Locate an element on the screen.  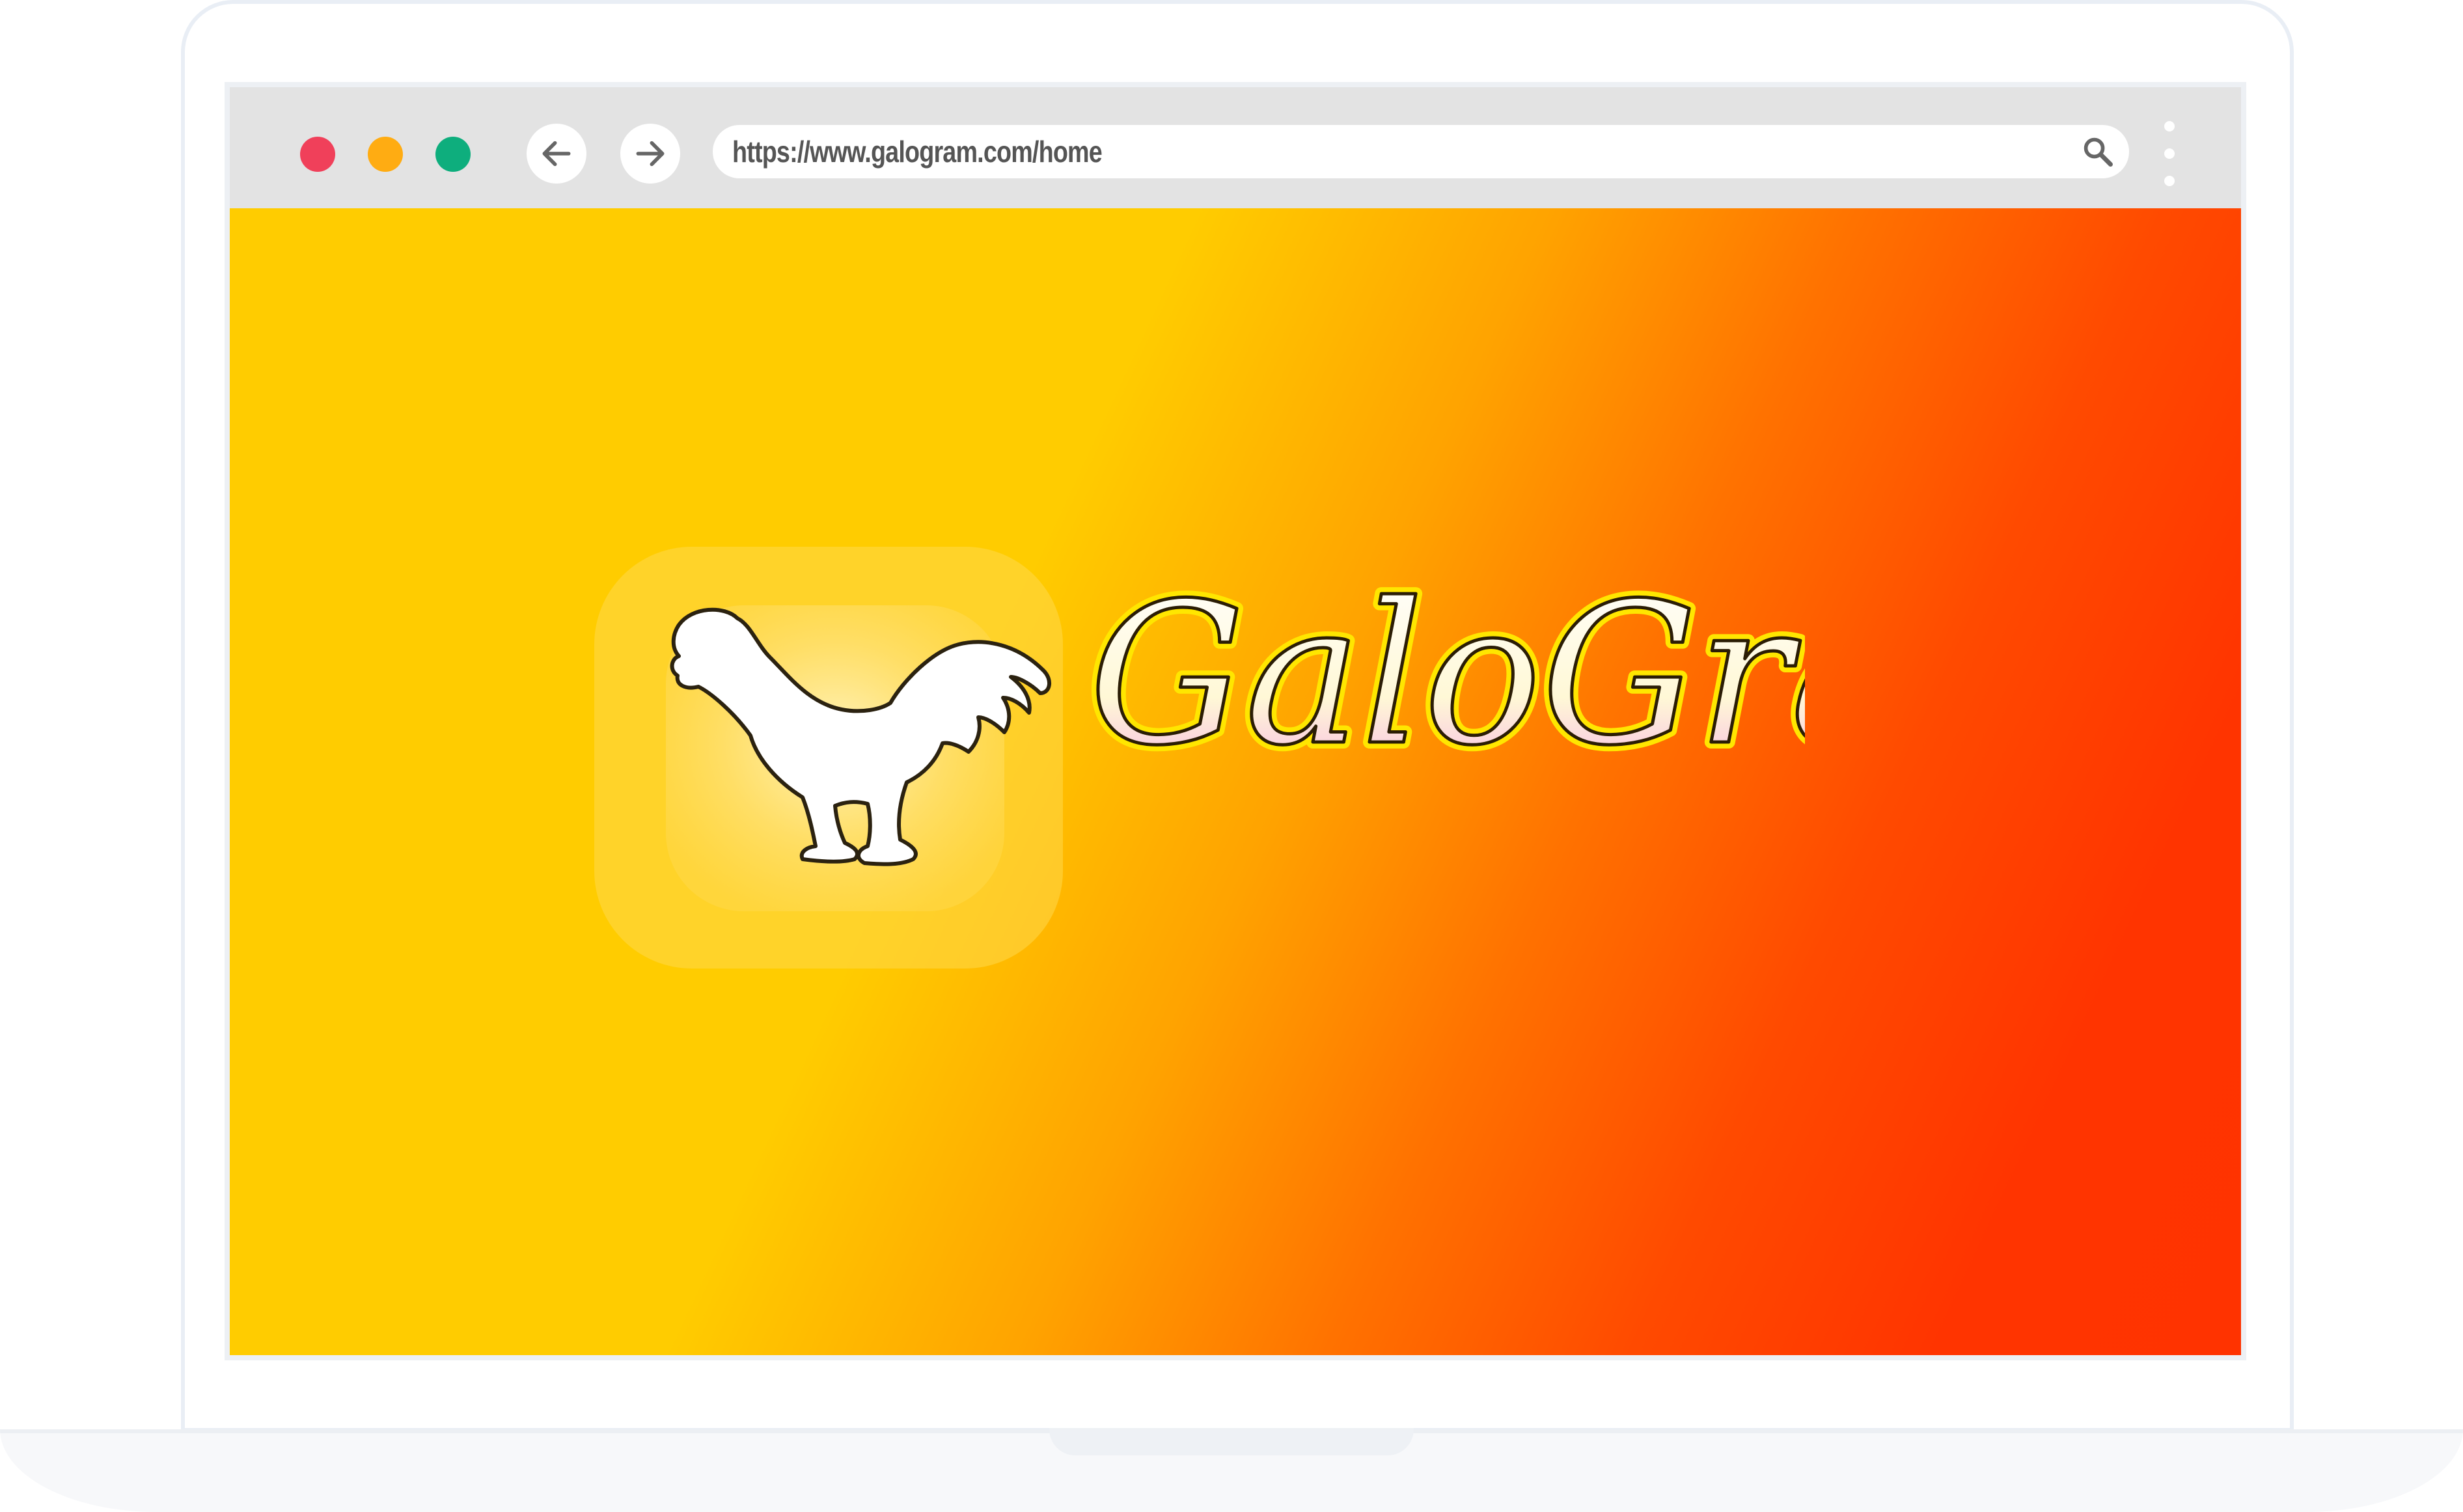
forward-button is located at coordinates (650, 154).